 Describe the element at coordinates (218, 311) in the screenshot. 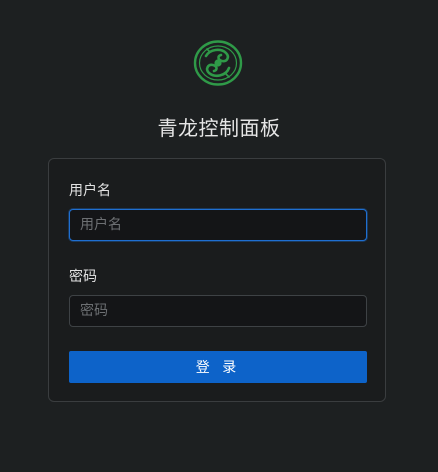

I see `password-input` at that location.